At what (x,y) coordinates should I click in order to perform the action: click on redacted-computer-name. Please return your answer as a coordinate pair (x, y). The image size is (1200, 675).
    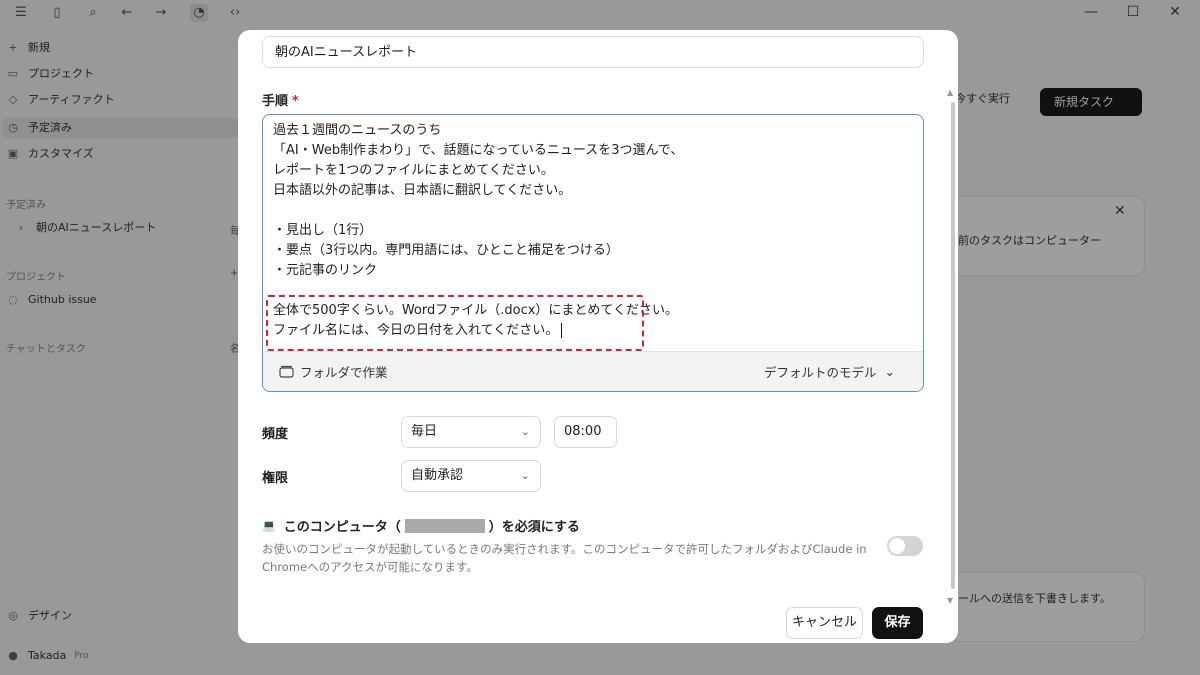
    Looking at the image, I should click on (444, 525).